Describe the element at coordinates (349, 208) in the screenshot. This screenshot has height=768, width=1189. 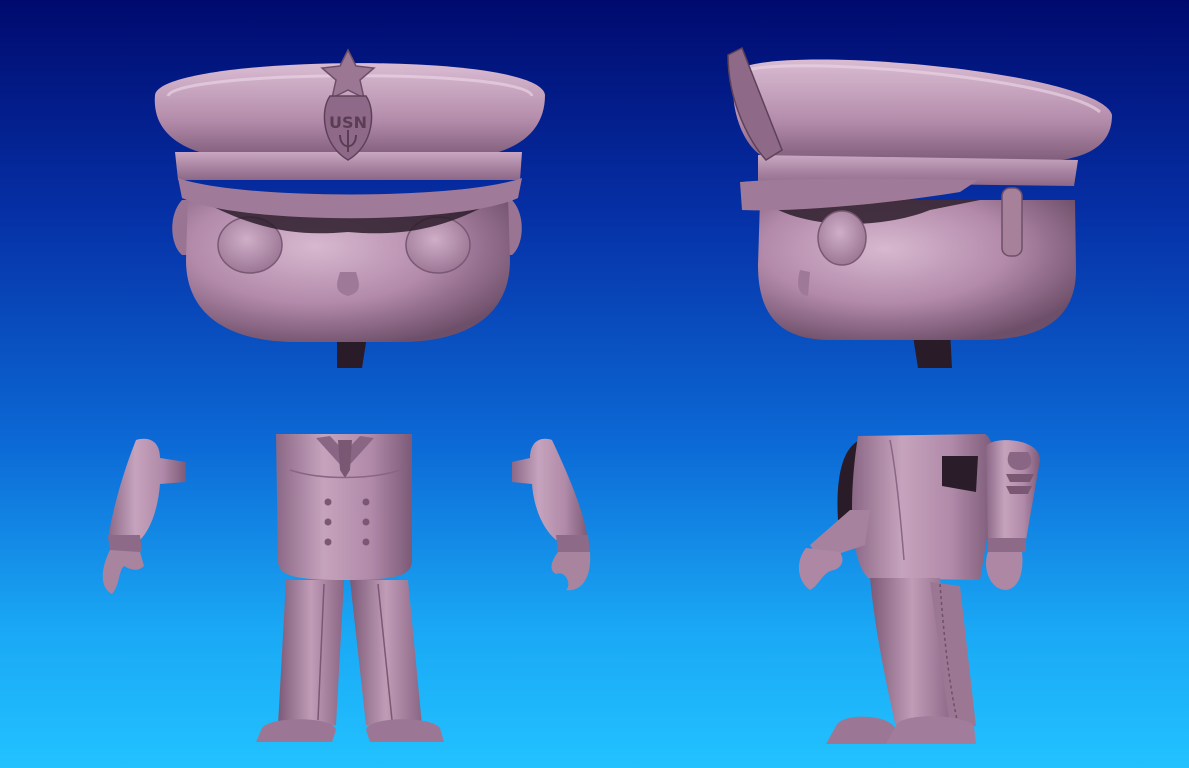
I see `front-head: USN` at that location.